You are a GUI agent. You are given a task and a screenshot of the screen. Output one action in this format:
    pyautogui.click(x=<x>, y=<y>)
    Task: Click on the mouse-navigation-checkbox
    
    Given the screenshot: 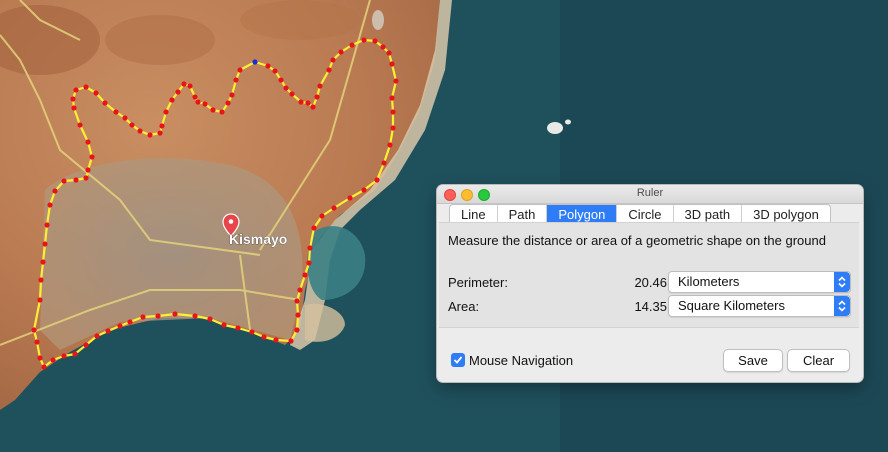 What is the action you would take?
    pyautogui.click(x=458, y=360)
    